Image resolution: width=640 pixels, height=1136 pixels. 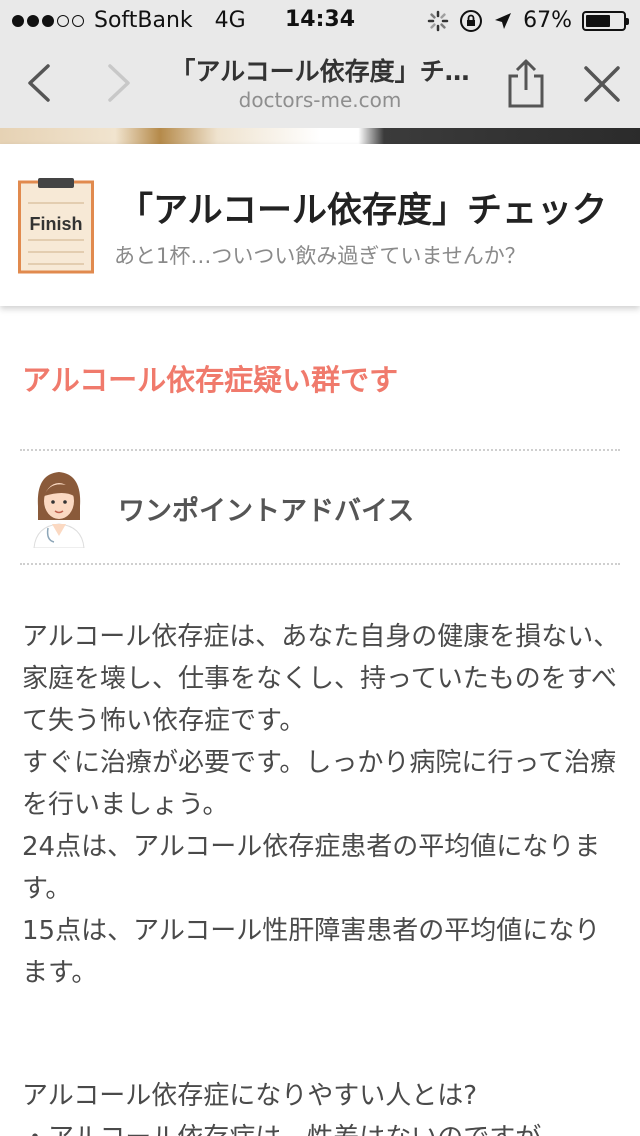 What do you see at coordinates (602, 84) in the screenshot?
I see `close-icon` at bounding box center [602, 84].